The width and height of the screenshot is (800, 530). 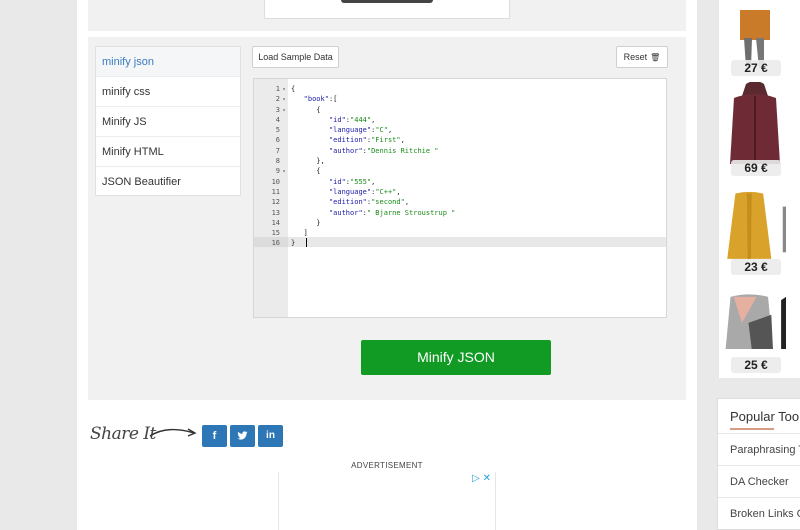 What do you see at coordinates (752, 429) in the screenshot?
I see `popular-tools-underline` at bounding box center [752, 429].